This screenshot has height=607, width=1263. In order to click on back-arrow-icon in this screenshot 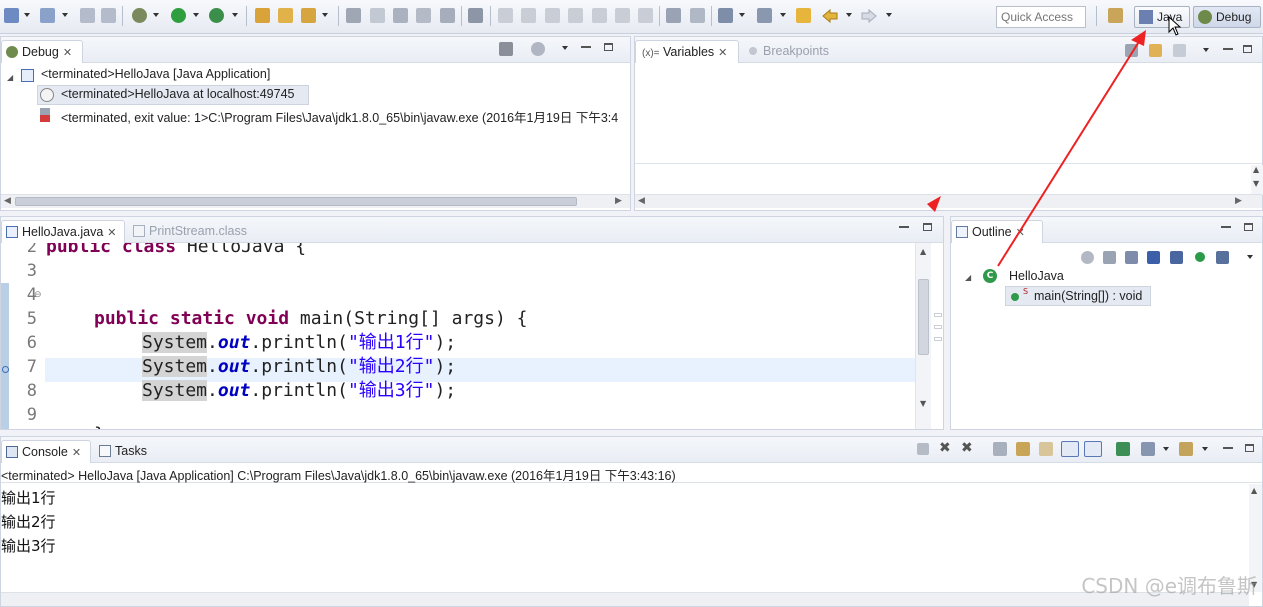, I will do `click(830, 16)`.